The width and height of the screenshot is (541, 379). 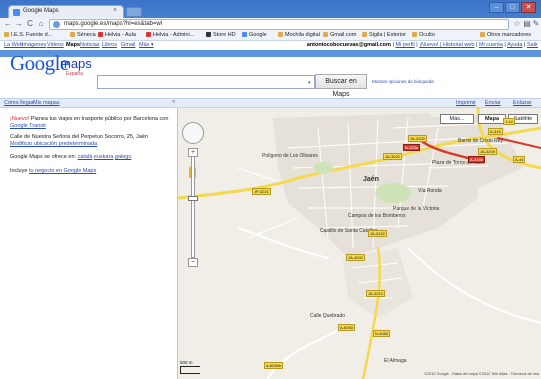 I want to click on bookmark-item: Gmail.com, so click(x=339, y=35).